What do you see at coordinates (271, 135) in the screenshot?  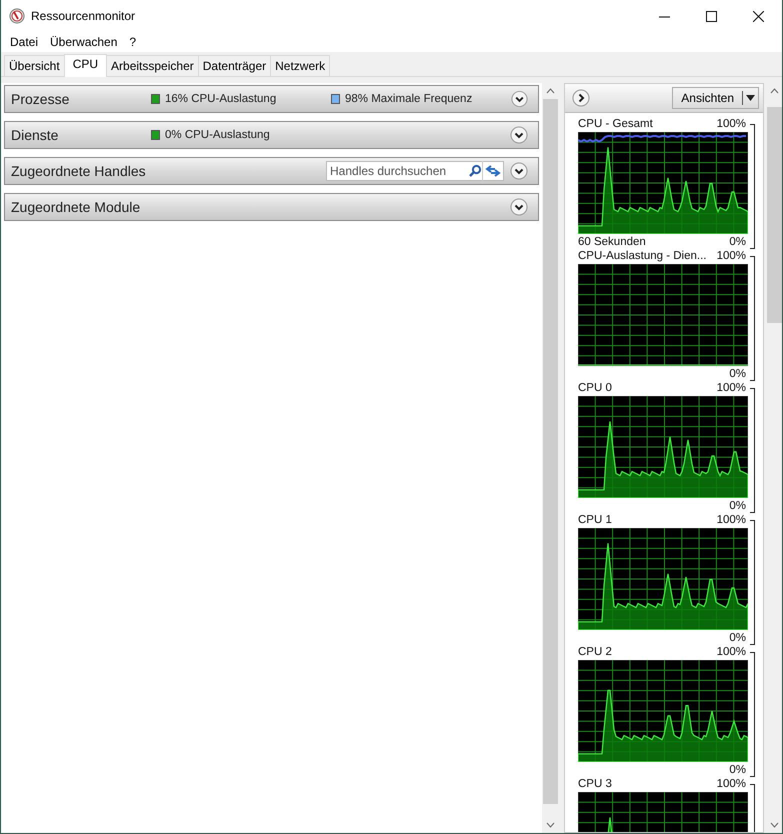 I see `section-header: Dienste 0% CPU-Auslastung` at bounding box center [271, 135].